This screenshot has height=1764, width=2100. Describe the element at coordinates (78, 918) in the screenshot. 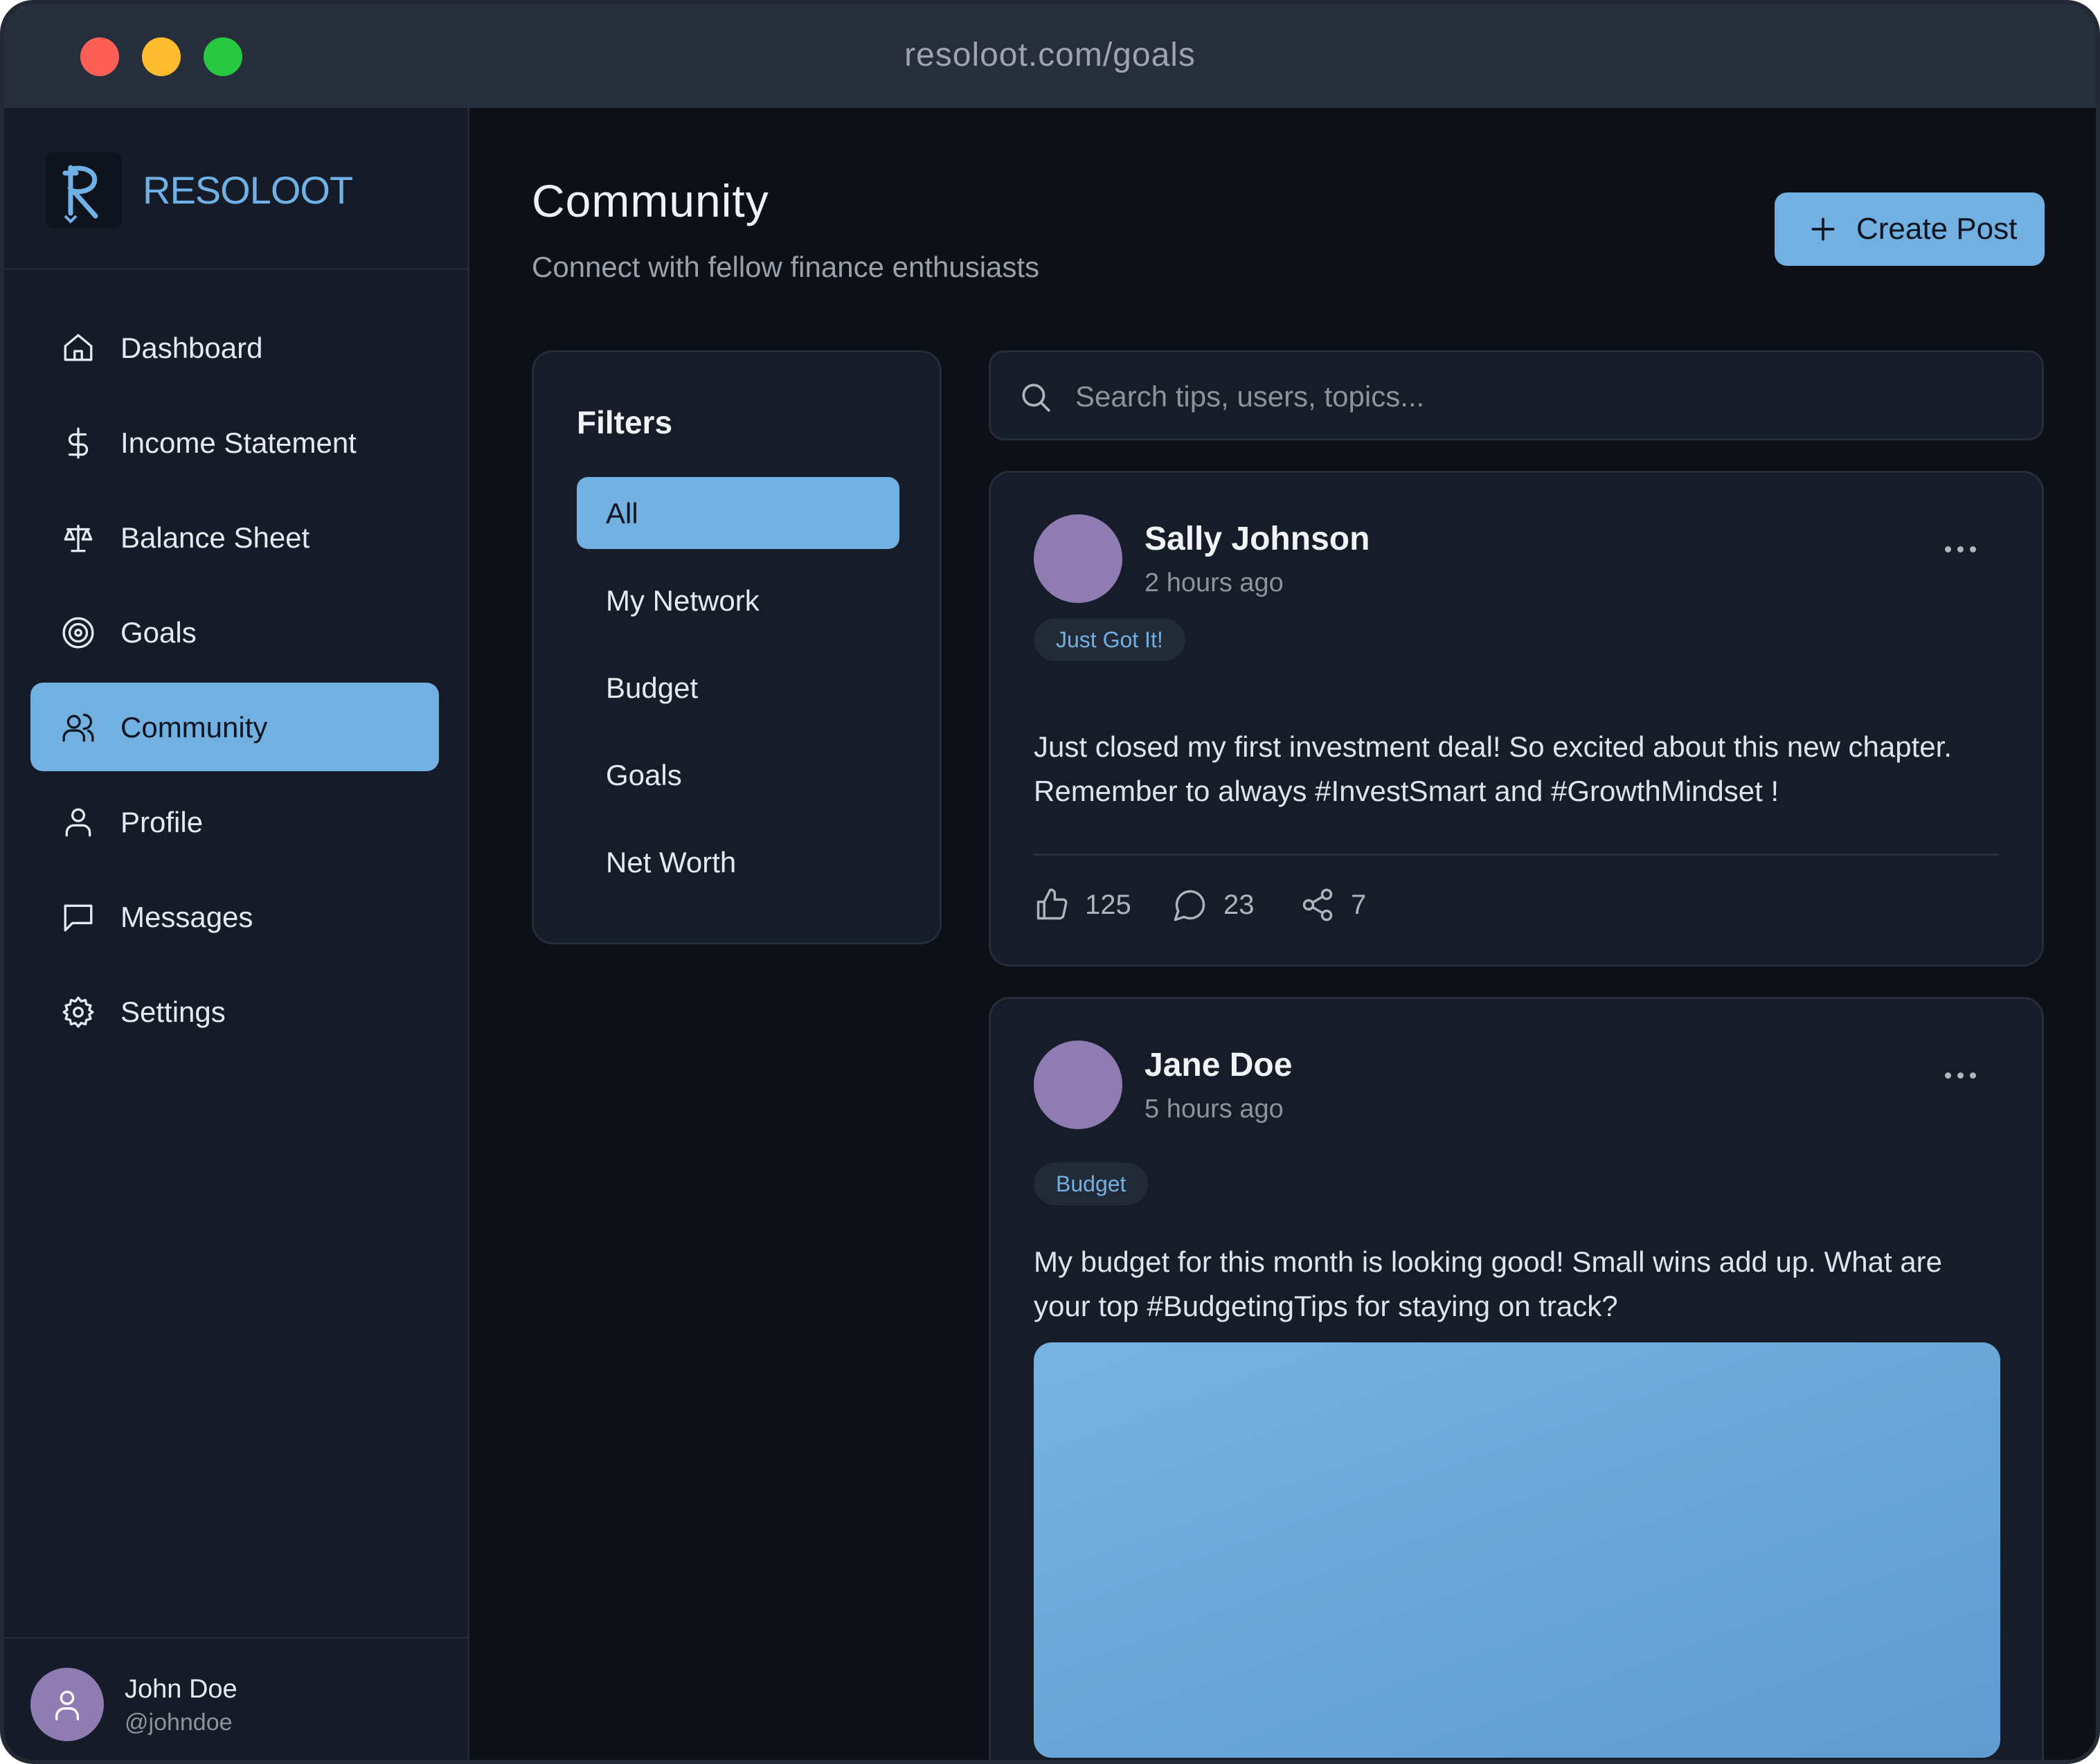

I see `message-icon` at that location.